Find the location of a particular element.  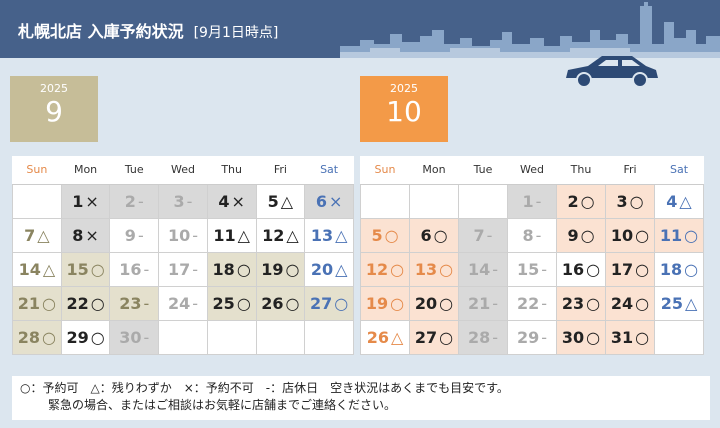

day-cell: 21 ○ is located at coordinates (37, 303).